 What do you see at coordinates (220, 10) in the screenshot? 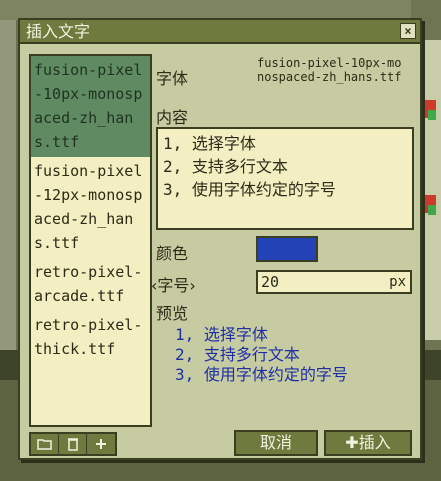
I see `background-top` at bounding box center [220, 10].